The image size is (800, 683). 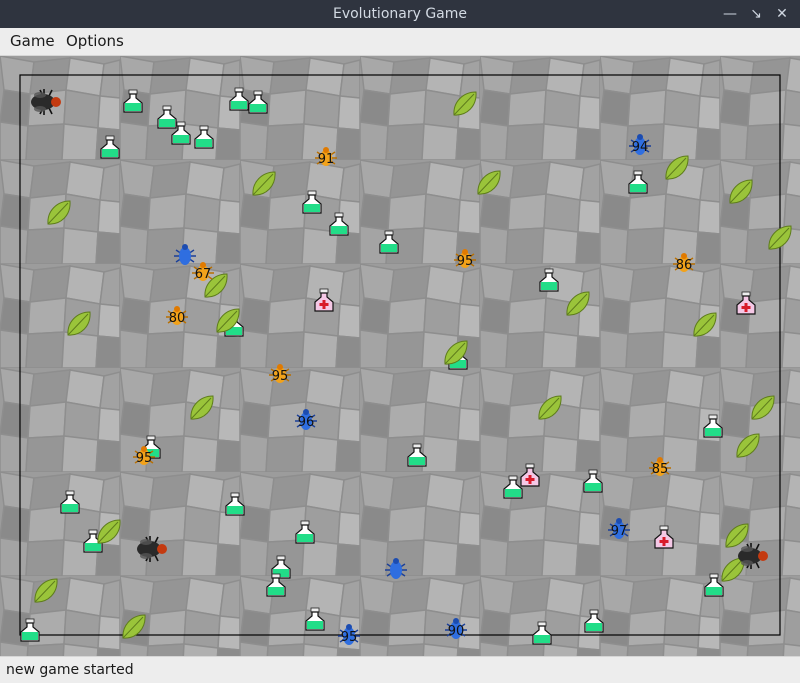 I want to click on window-title: Evolutionary Game, so click(x=400, y=14).